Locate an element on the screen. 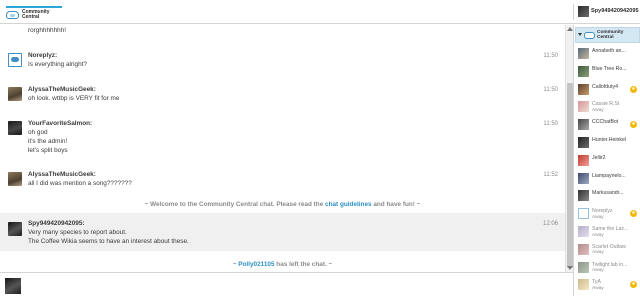 The image size is (640, 296). message-line: Very many species to report about. is located at coordinates (77, 232).